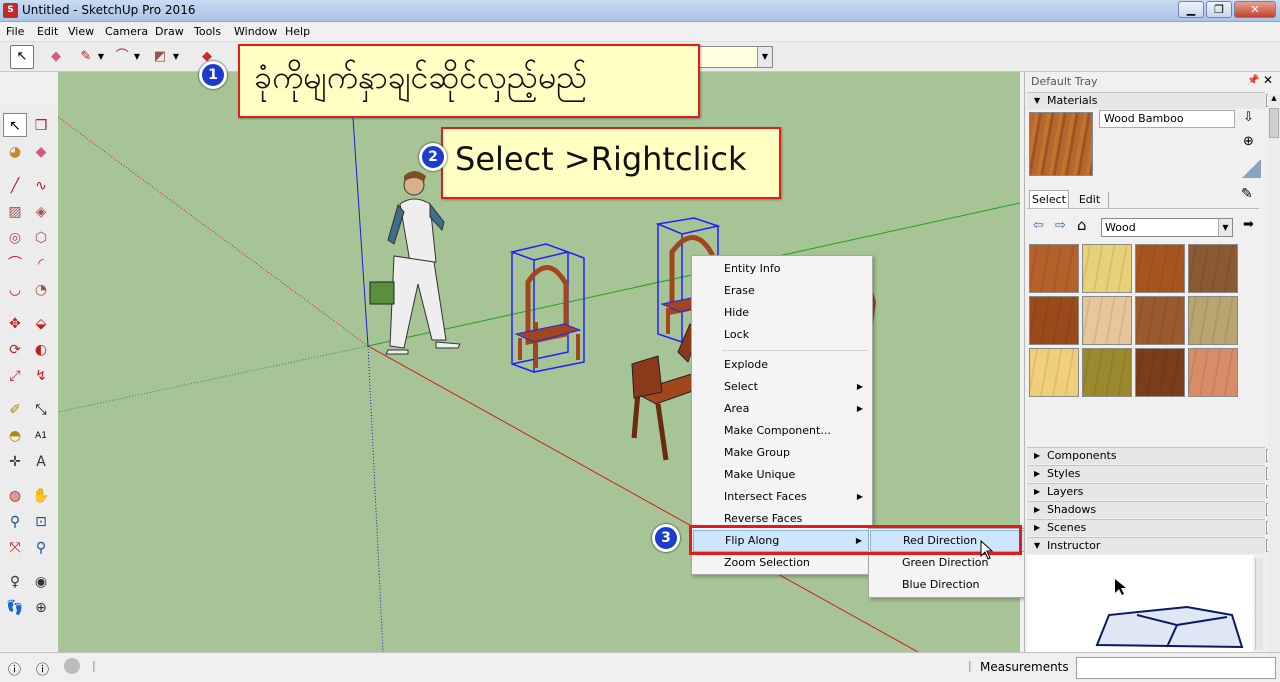 This screenshot has height=682, width=1280. I want to click on home-icon: ⌂, so click(1082, 225).